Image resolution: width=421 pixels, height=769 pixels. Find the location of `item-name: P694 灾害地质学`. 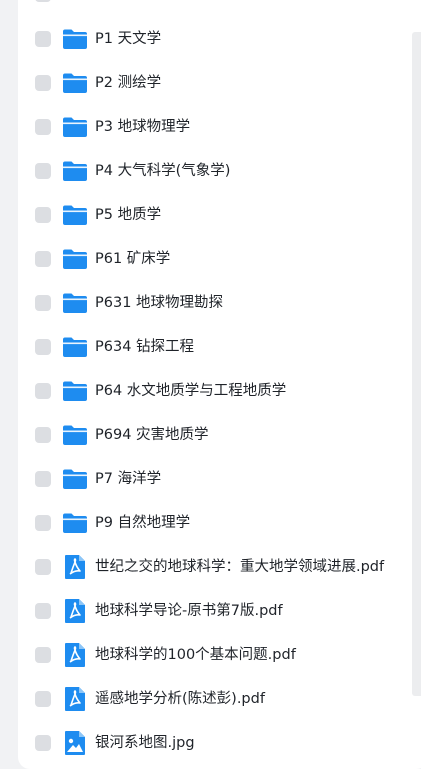

item-name: P694 灾害地质学 is located at coordinates (152, 435).